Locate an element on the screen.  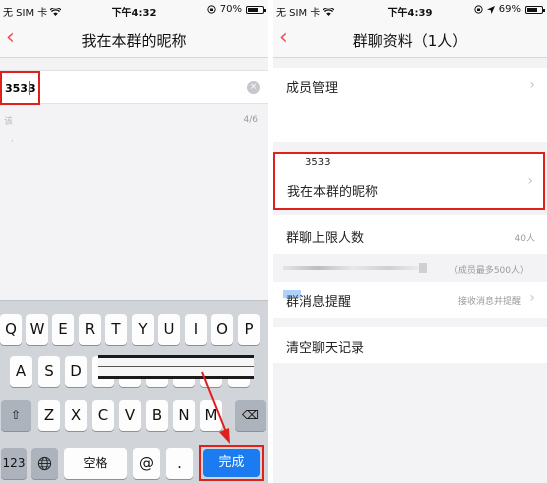
location-icon is located at coordinates (490, 9).